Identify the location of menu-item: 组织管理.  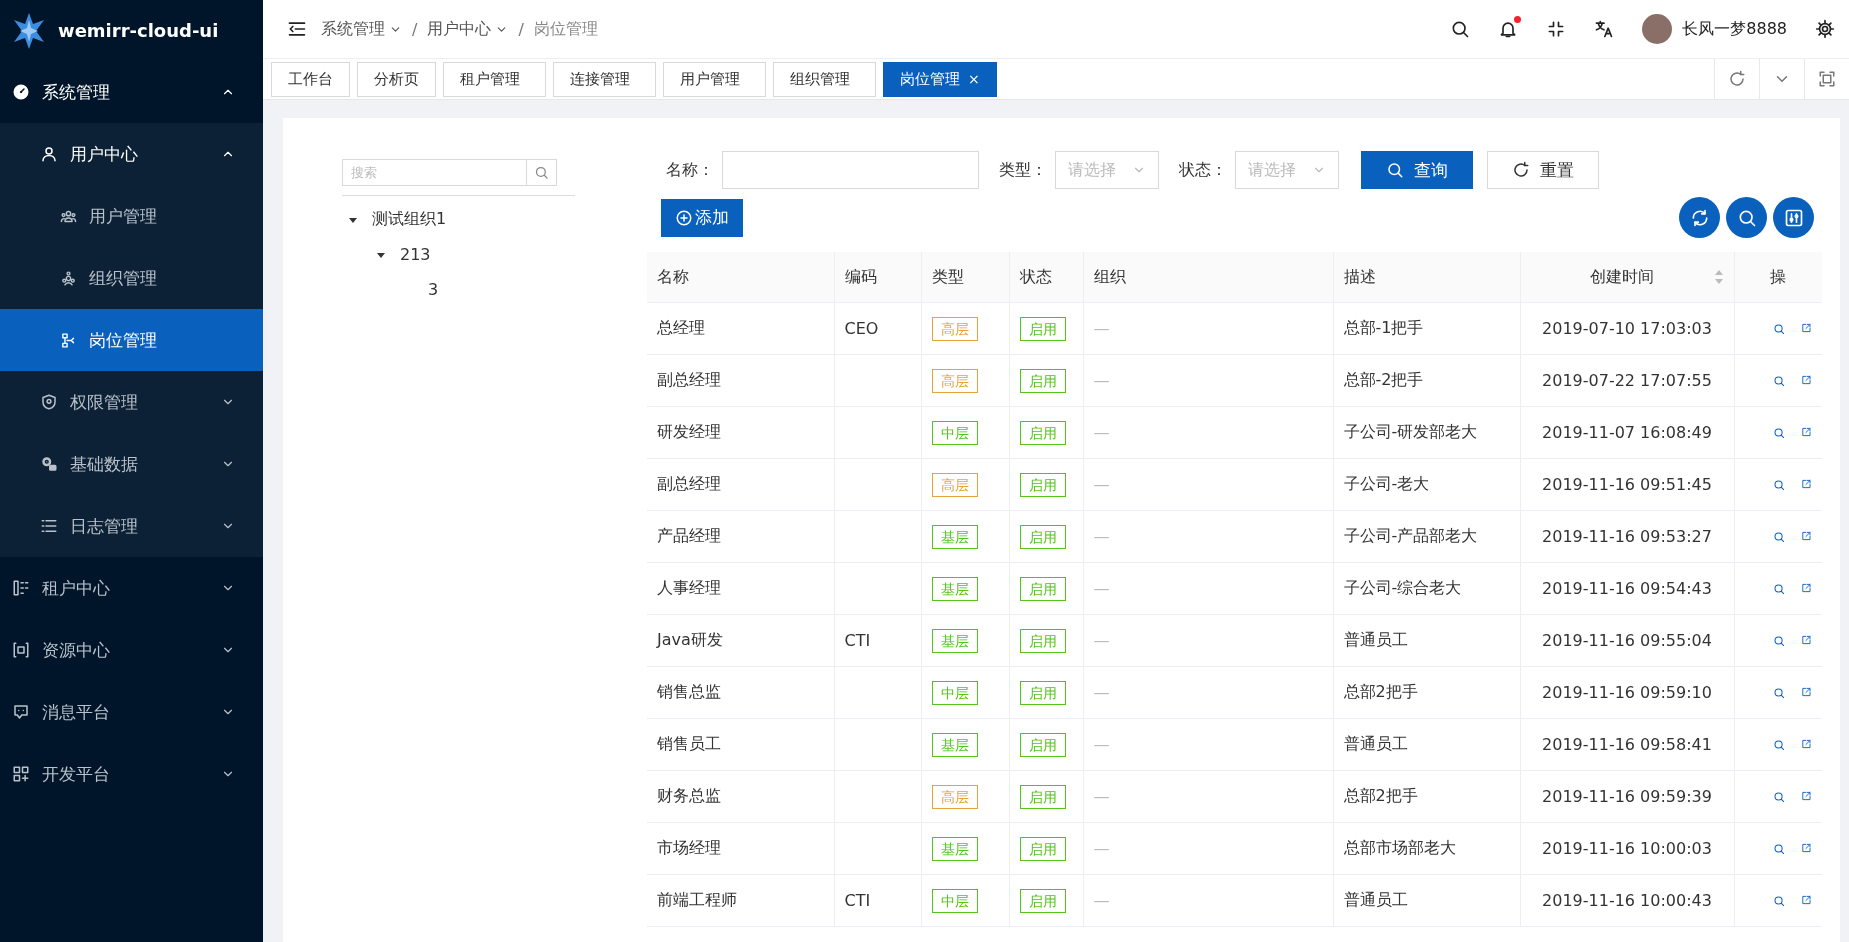
(131, 278).